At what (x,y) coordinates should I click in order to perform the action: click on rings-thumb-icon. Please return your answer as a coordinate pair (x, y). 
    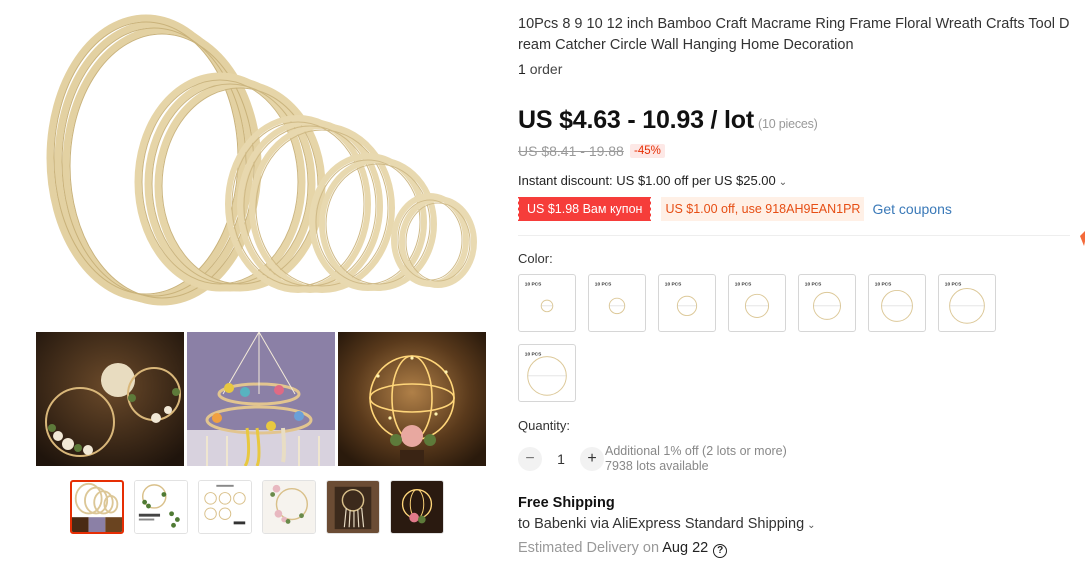
    Looking at the image, I should click on (97, 507).